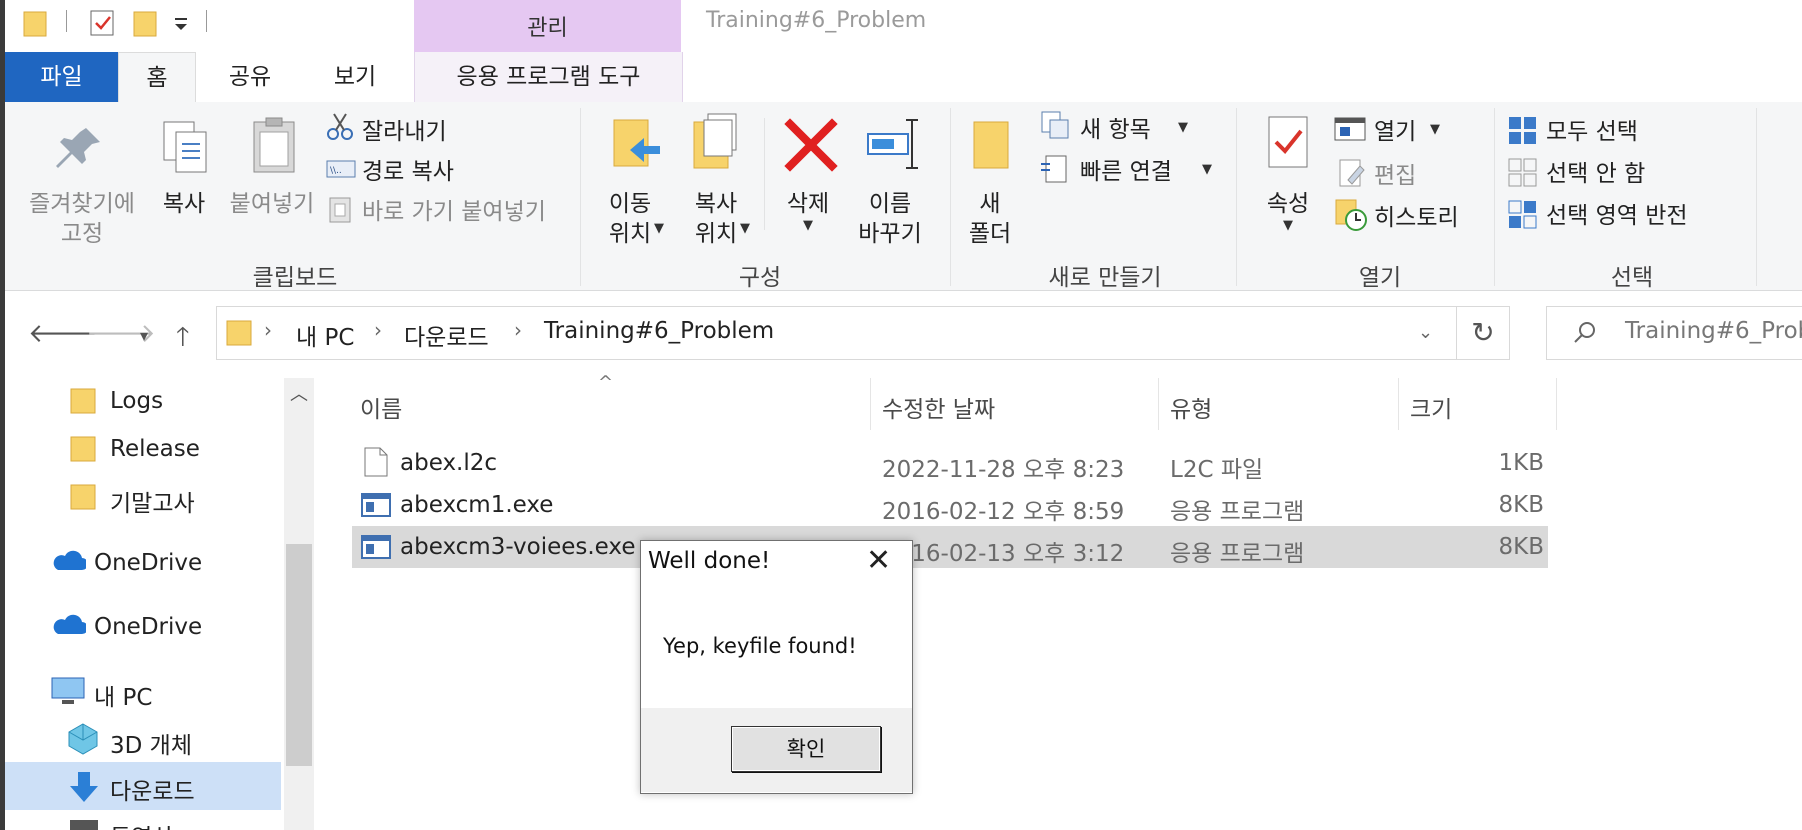  Describe the element at coordinates (1115, 127) in the screenshot. I see `new-item-button: 새 항목` at that location.